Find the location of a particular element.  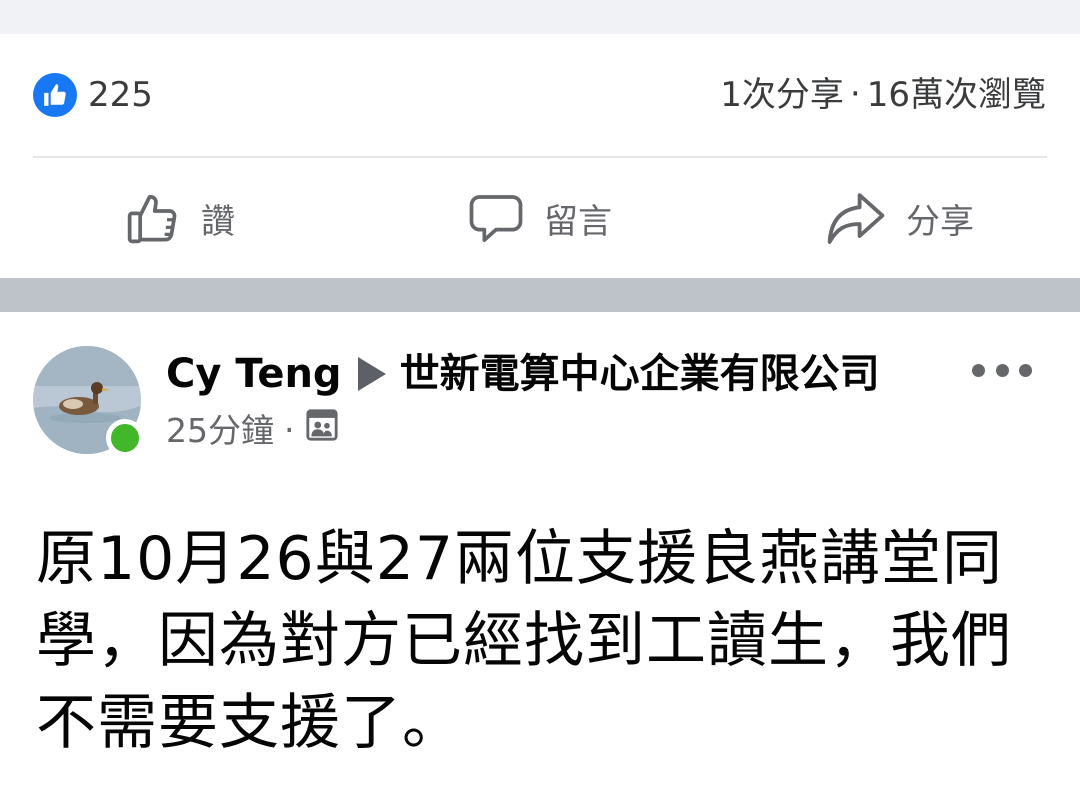

comment-button: 留言 is located at coordinates (540, 218).